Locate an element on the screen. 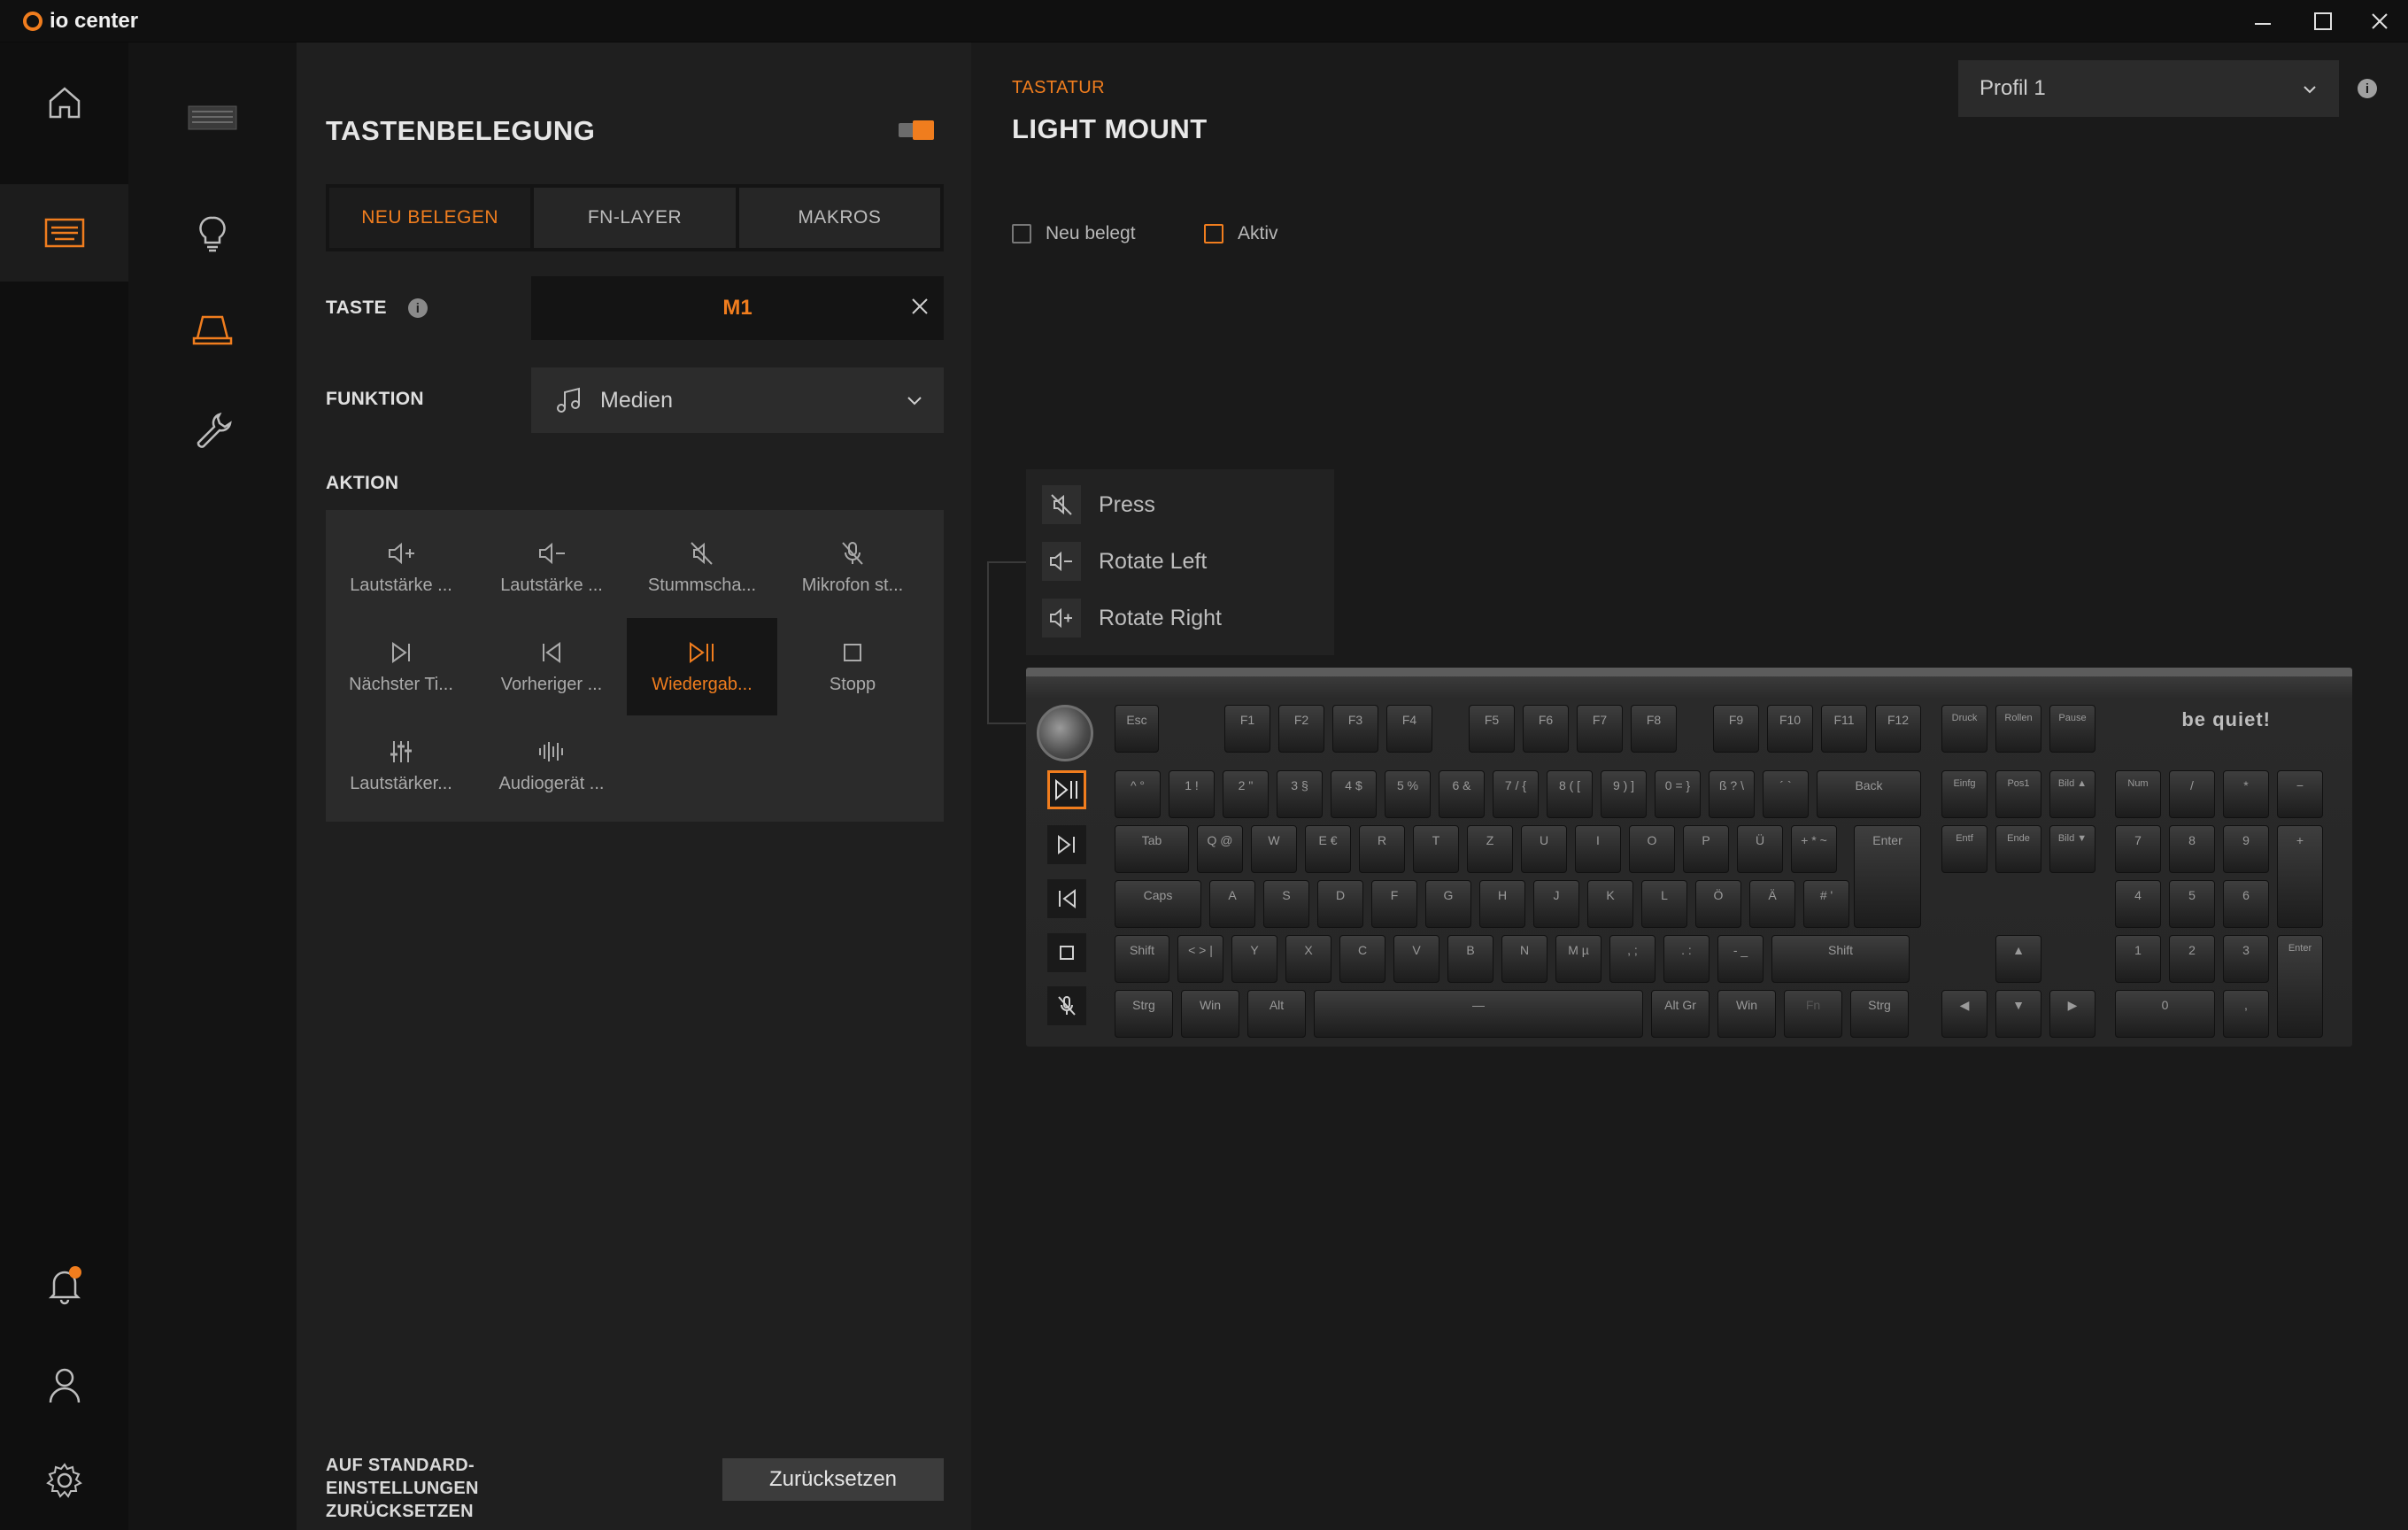 The height and width of the screenshot is (1530, 2408). nav-lighting is located at coordinates (212, 233).